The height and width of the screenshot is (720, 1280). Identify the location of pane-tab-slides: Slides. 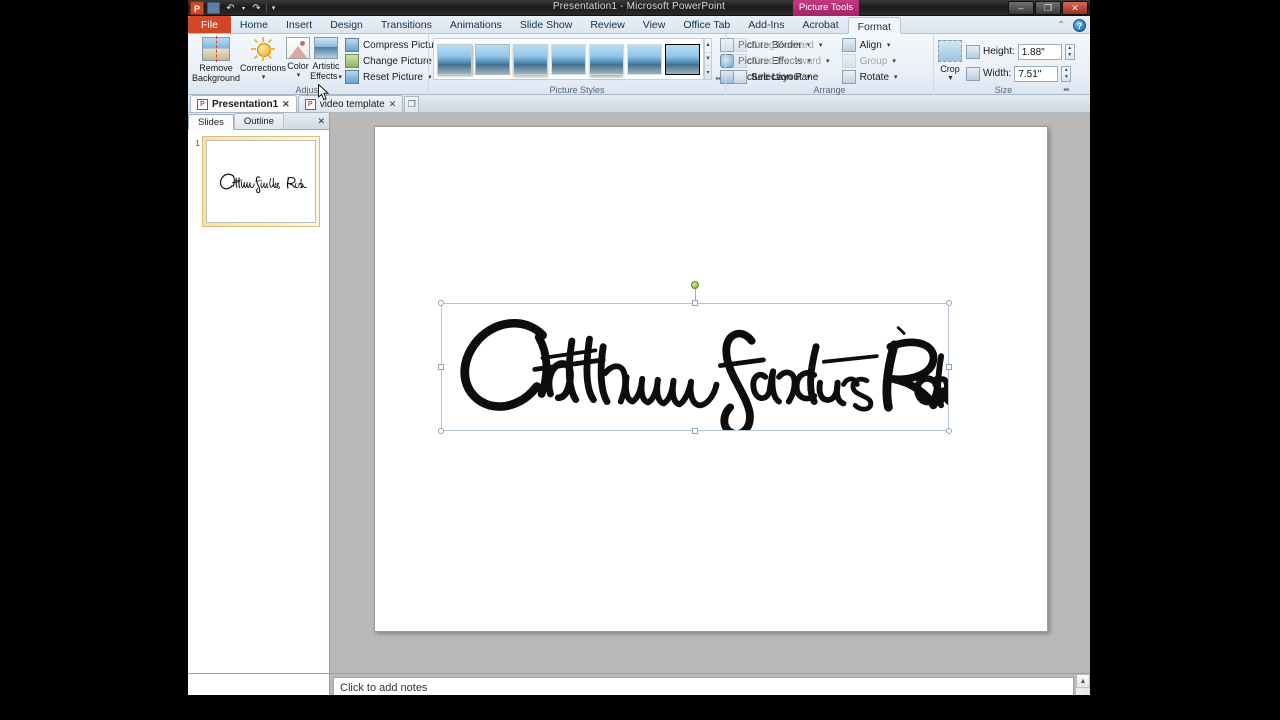
(211, 122).